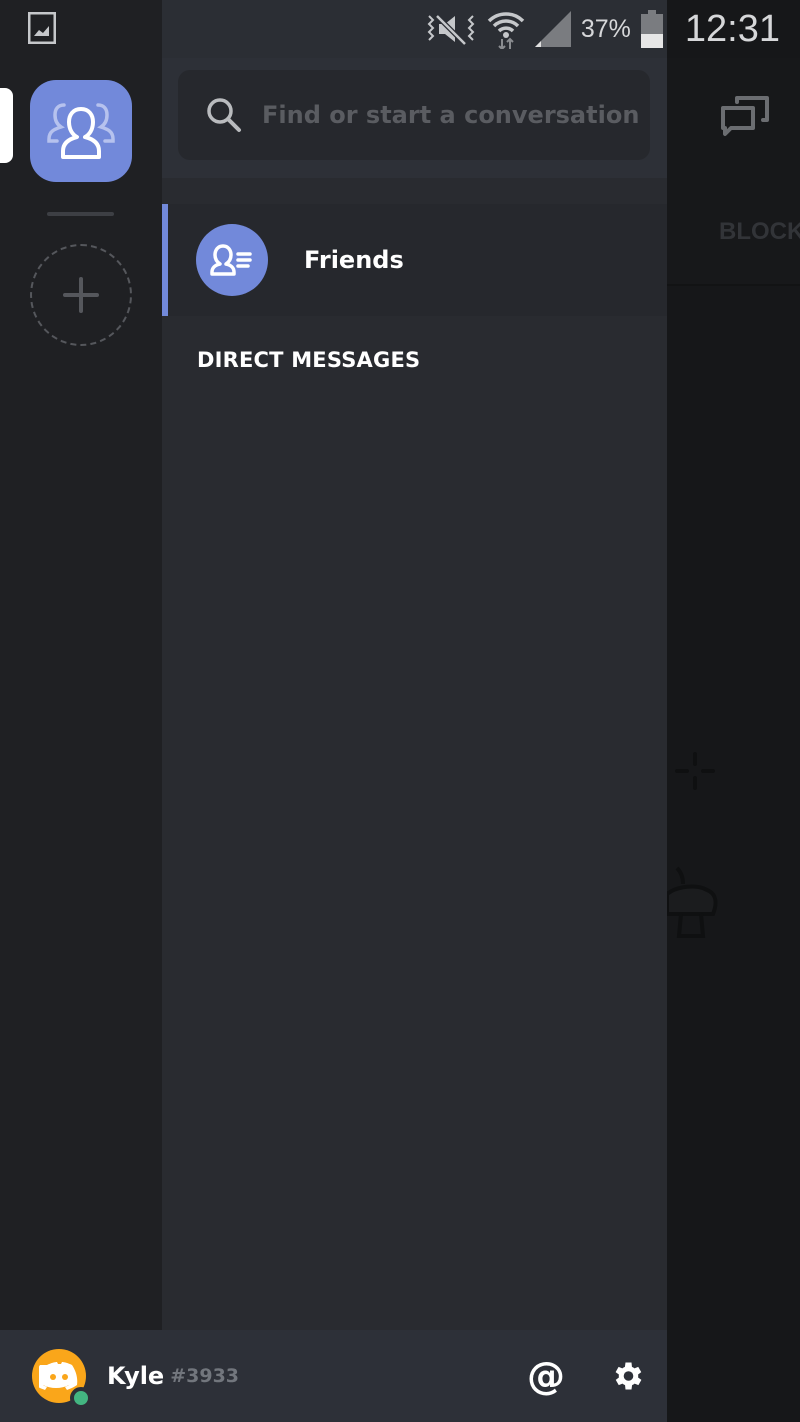 This screenshot has height=1422, width=800. I want to click on vibrate-mute-icon, so click(451, 30).